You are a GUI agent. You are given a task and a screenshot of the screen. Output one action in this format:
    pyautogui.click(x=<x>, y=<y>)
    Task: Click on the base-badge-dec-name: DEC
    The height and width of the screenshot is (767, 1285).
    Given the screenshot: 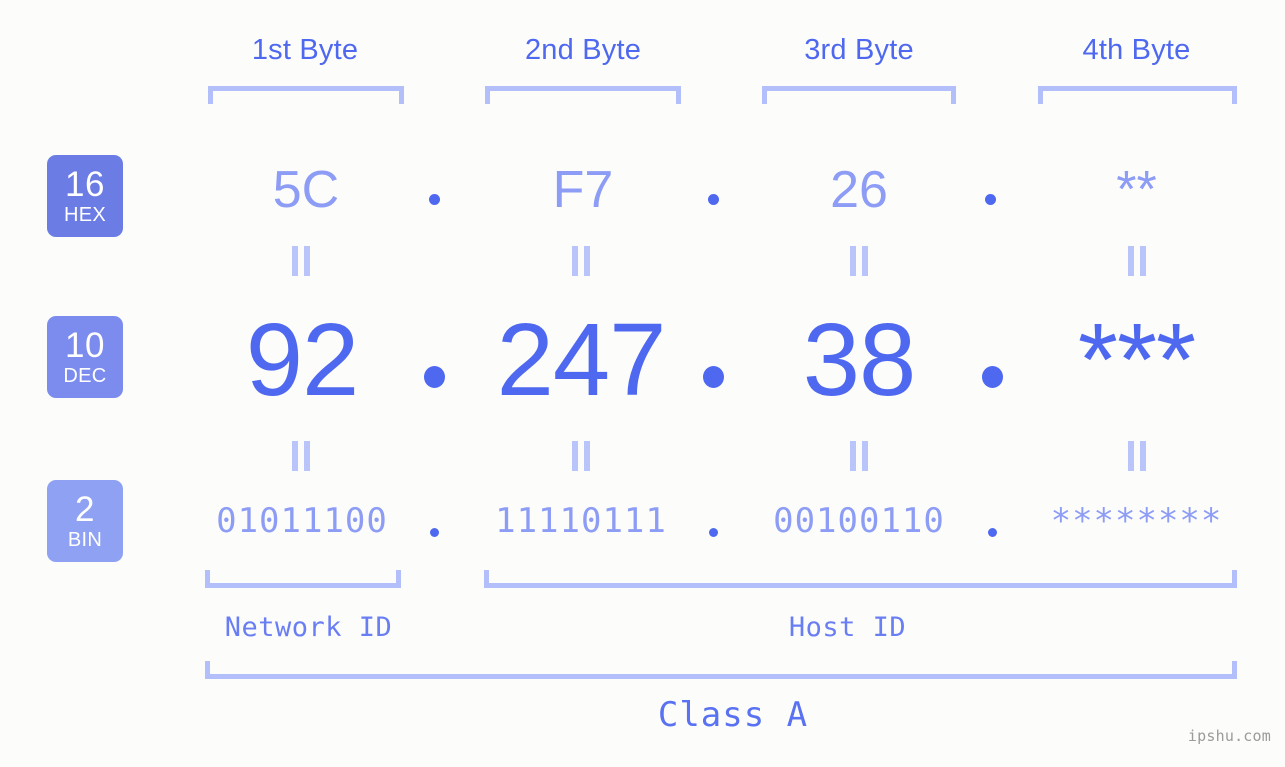 What is the action you would take?
    pyautogui.click(x=85, y=376)
    